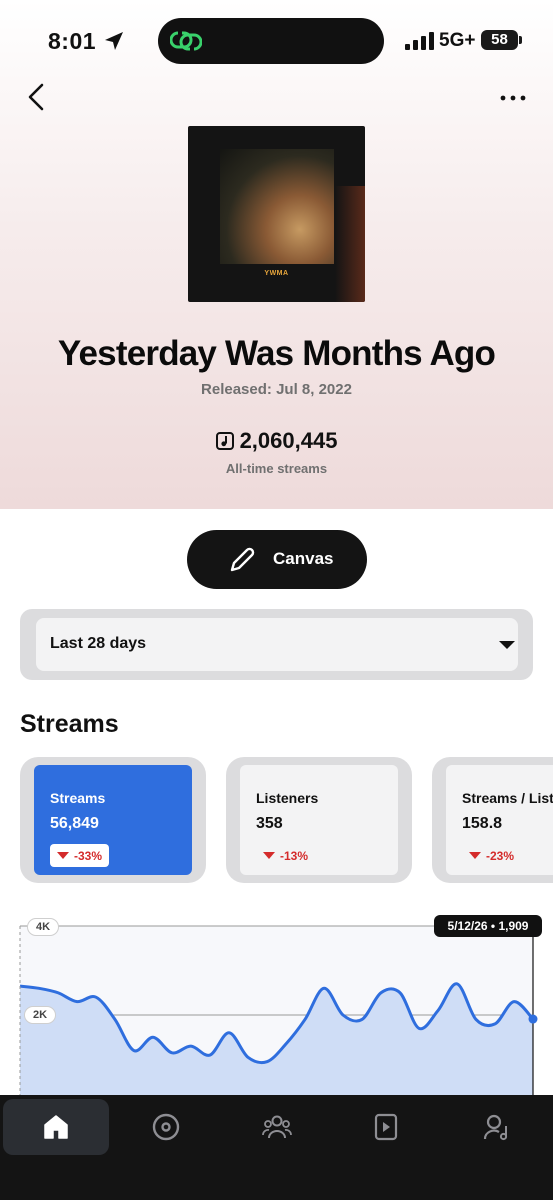 This screenshot has width=553, height=1200. What do you see at coordinates (269, 823) in the screenshot?
I see `metric-value: 358` at bounding box center [269, 823].